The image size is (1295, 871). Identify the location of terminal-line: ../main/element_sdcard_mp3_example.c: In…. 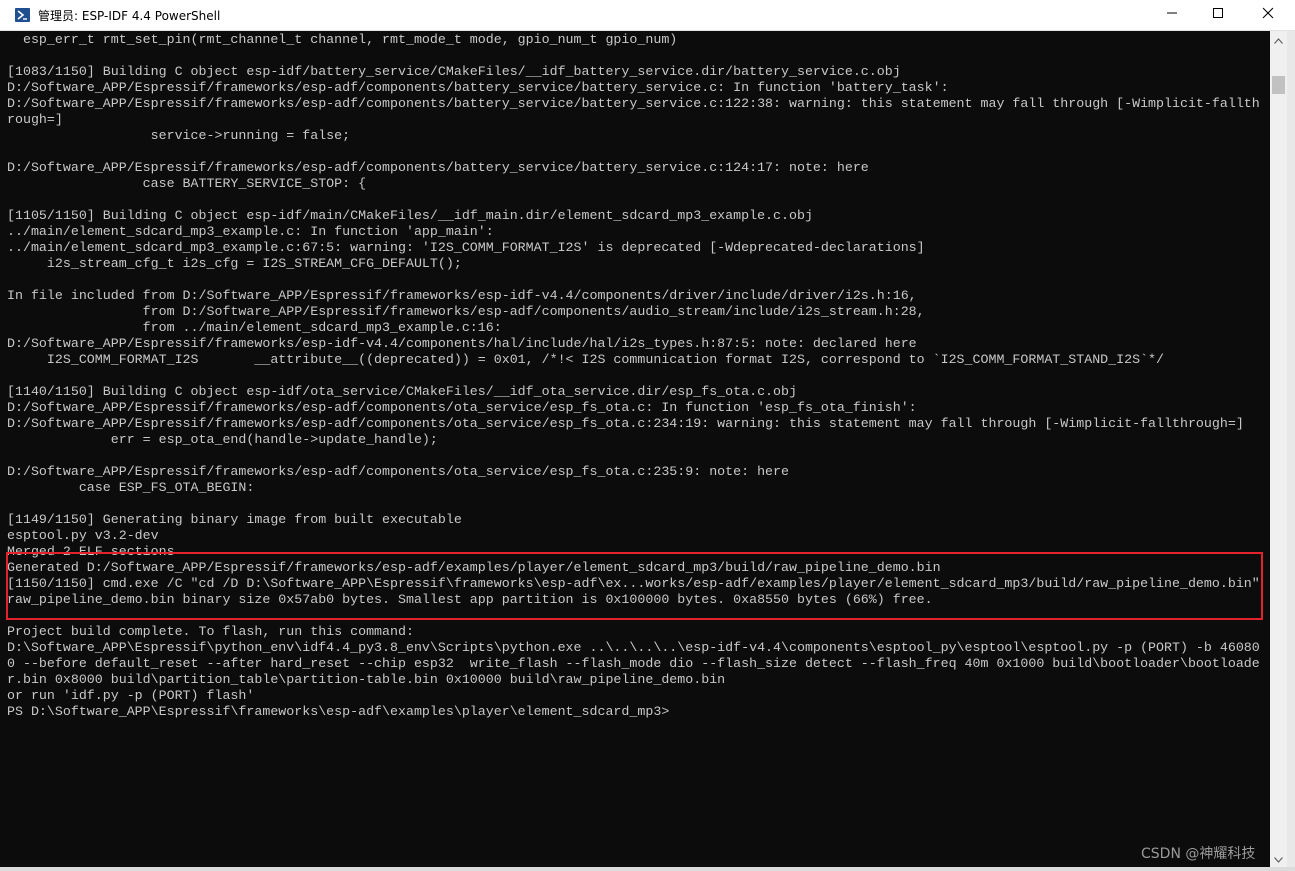
(250, 231).